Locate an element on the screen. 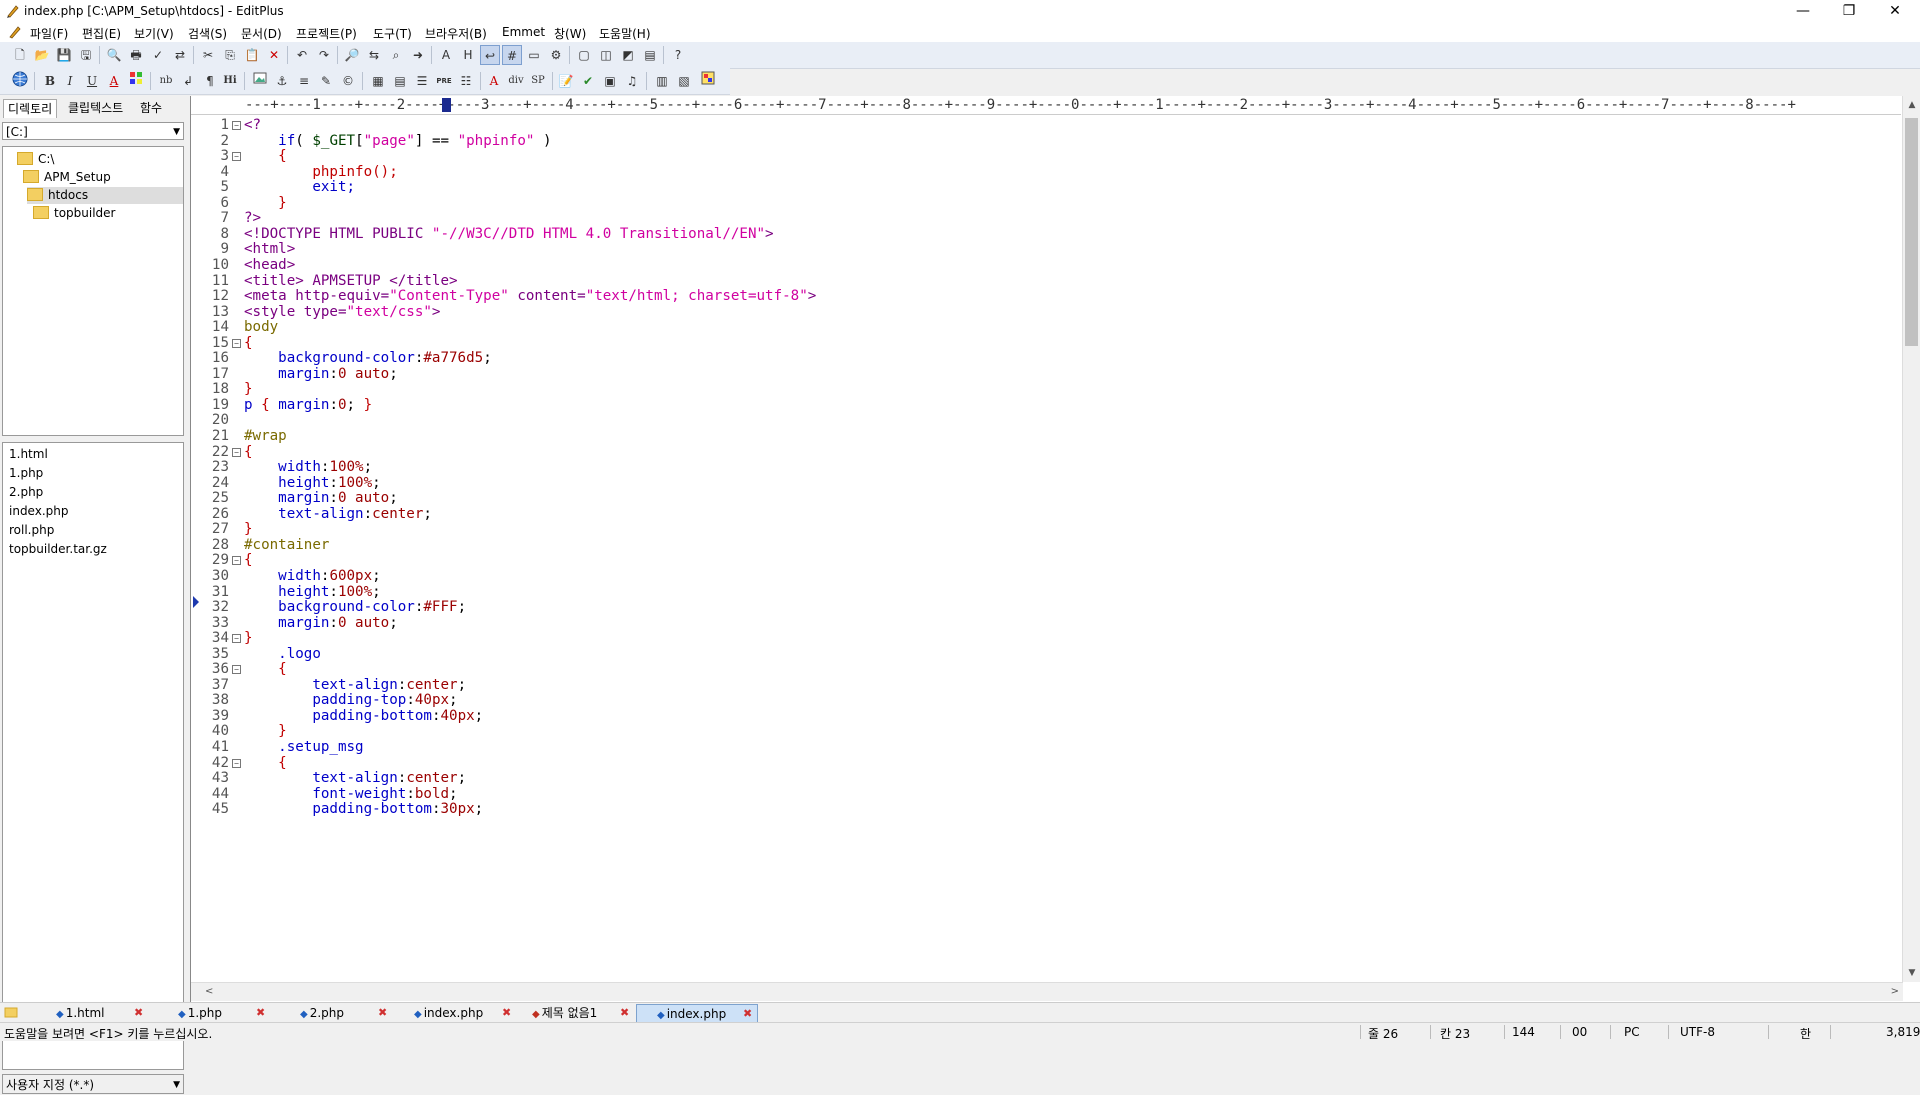 The width and height of the screenshot is (1920, 1095). print-preview-icon: 🔍 is located at coordinates (114, 55).